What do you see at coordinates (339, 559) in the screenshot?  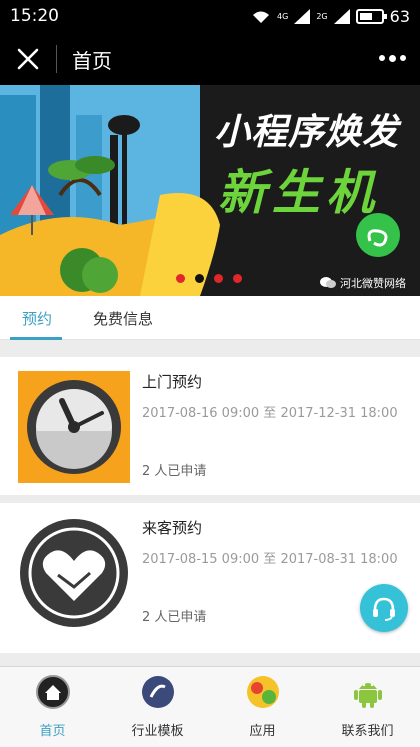 I see `card-date-end: 2017-08-31 18:00` at bounding box center [339, 559].